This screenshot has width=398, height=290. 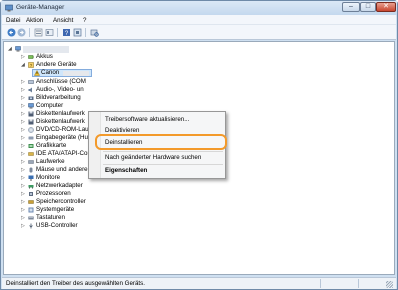 I want to click on tree-label: Computer, so click(x=50, y=105).